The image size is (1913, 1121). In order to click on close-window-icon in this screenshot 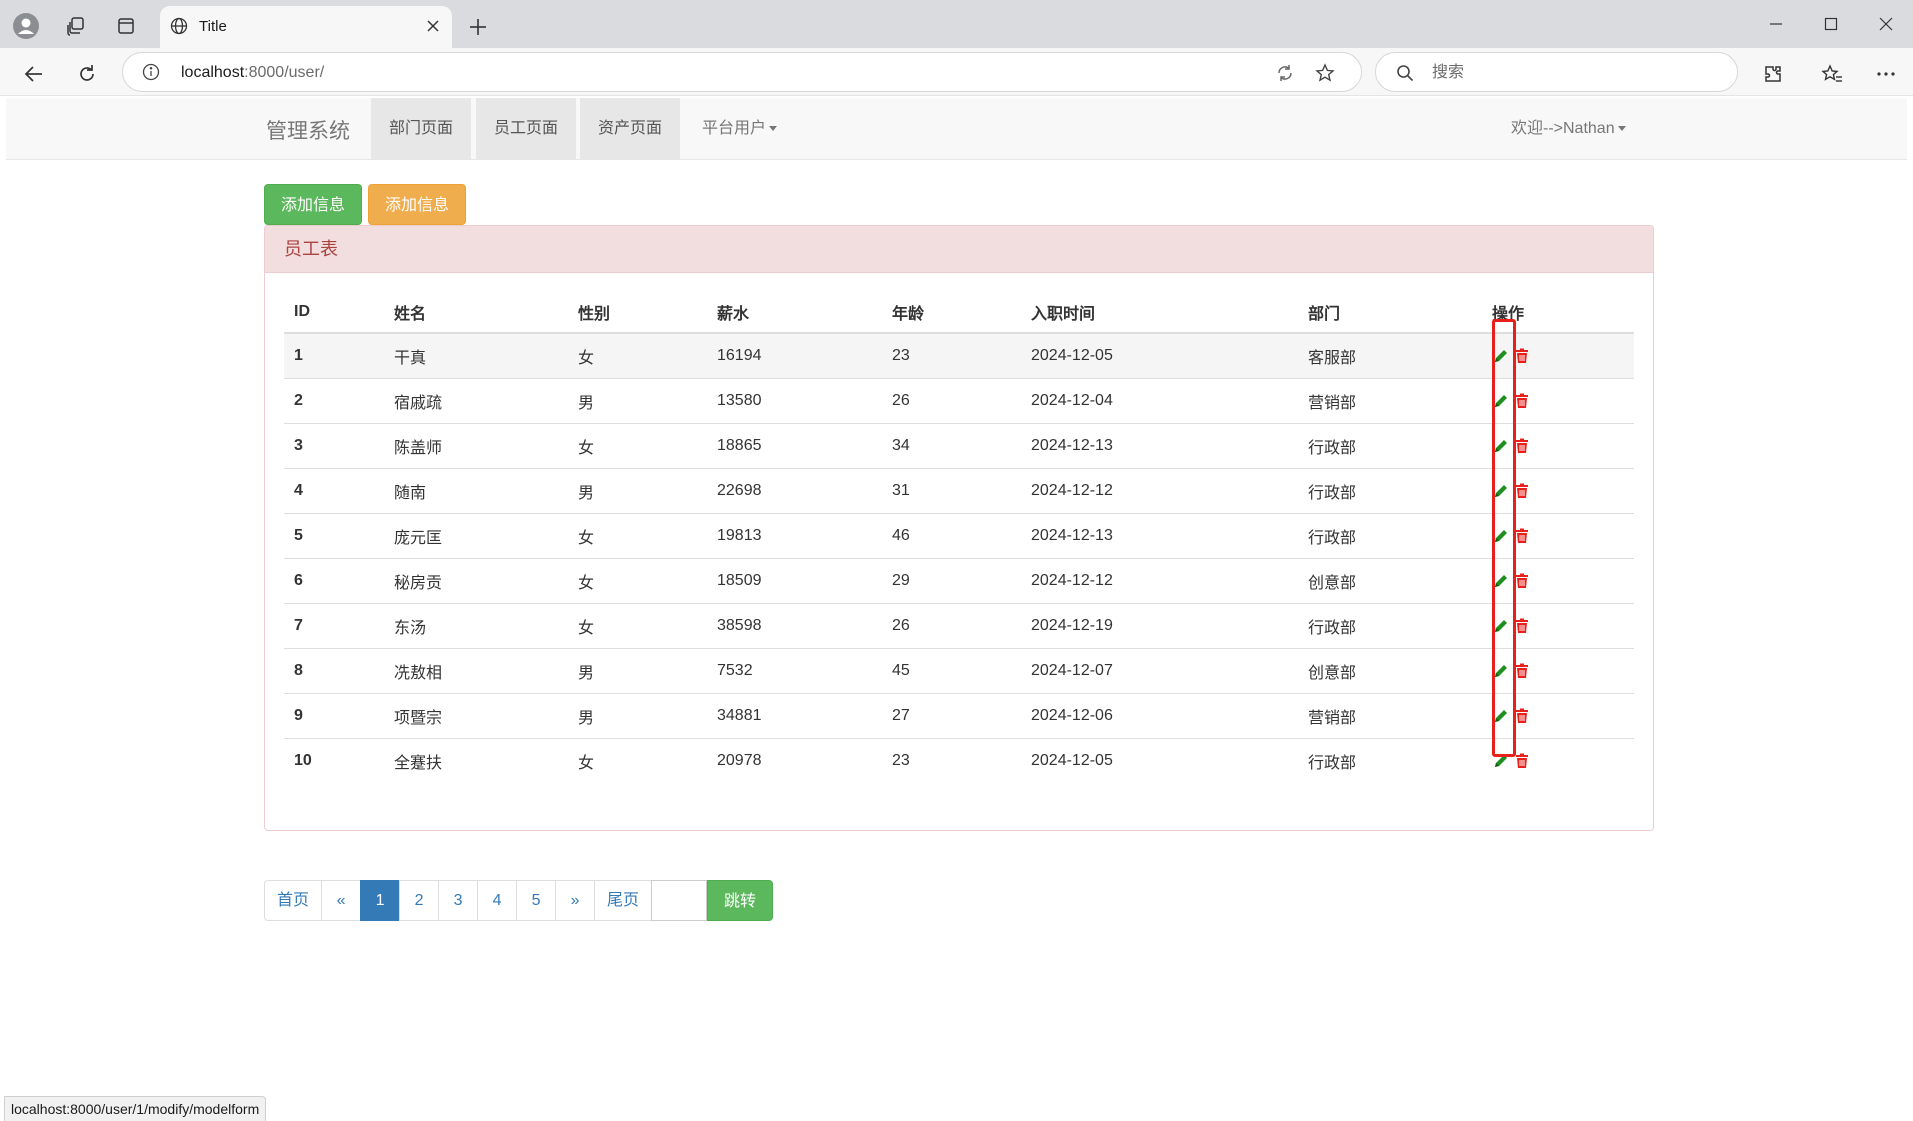, I will do `click(1886, 24)`.